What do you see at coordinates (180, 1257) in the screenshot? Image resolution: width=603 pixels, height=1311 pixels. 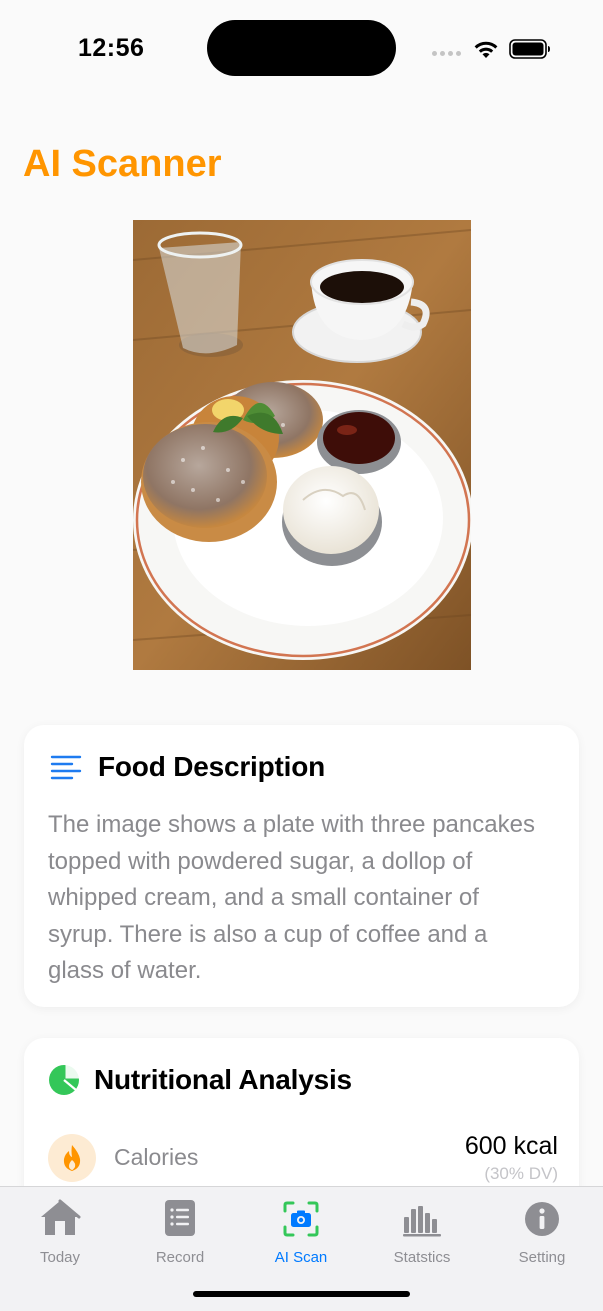 I see `tab-label: Record` at bounding box center [180, 1257].